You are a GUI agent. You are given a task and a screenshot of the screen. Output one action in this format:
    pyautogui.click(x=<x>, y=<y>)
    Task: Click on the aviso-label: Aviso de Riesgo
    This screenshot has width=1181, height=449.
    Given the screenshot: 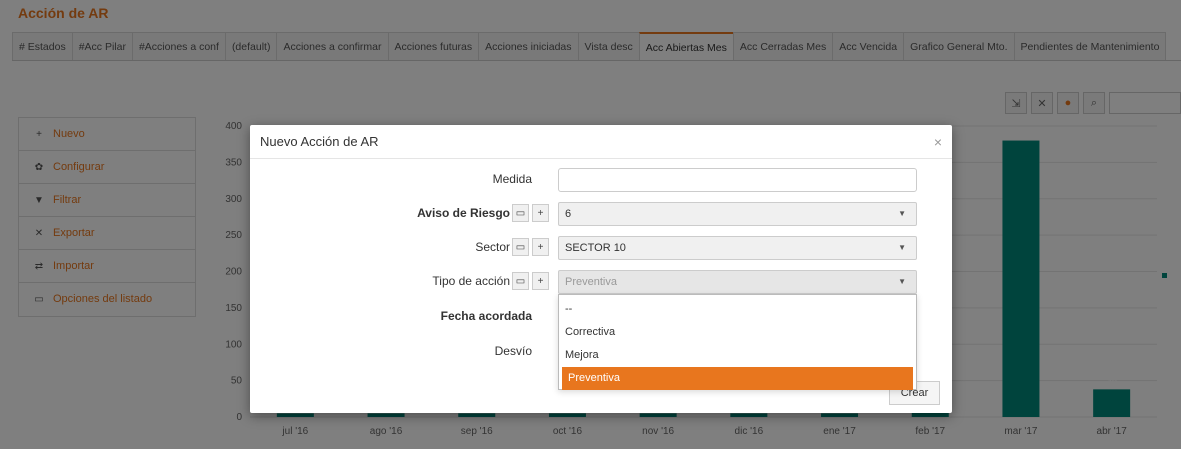 What is the action you would take?
    pyautogui.click(x=463, y=213)
    